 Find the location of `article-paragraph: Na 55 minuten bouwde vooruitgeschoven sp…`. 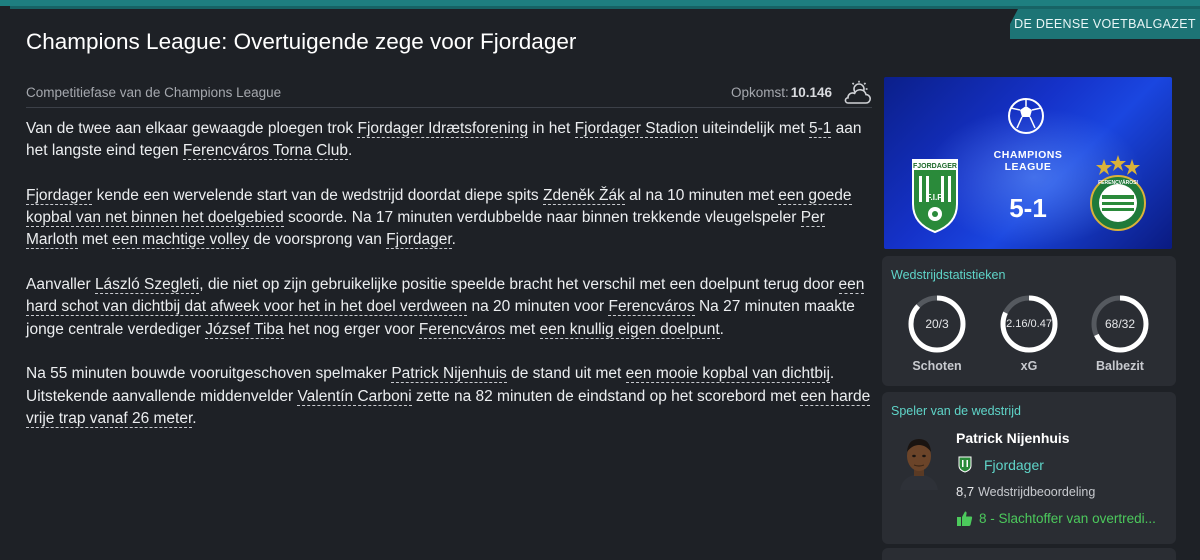

article-paragraph: Na 55 minuten bouwde vooruitgeschoven sp… is located at coordinates (448, 396).